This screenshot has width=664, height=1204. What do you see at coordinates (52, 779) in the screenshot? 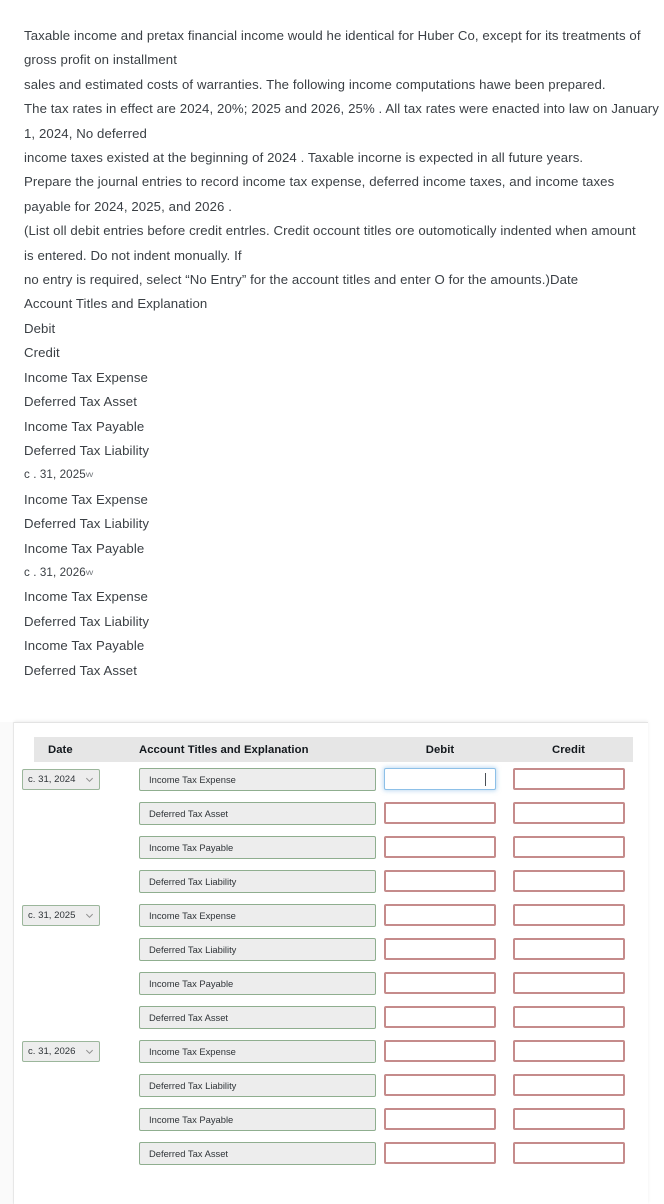
I see `date-select-label: c. 31, 2024` at bounding box center [52, 779].